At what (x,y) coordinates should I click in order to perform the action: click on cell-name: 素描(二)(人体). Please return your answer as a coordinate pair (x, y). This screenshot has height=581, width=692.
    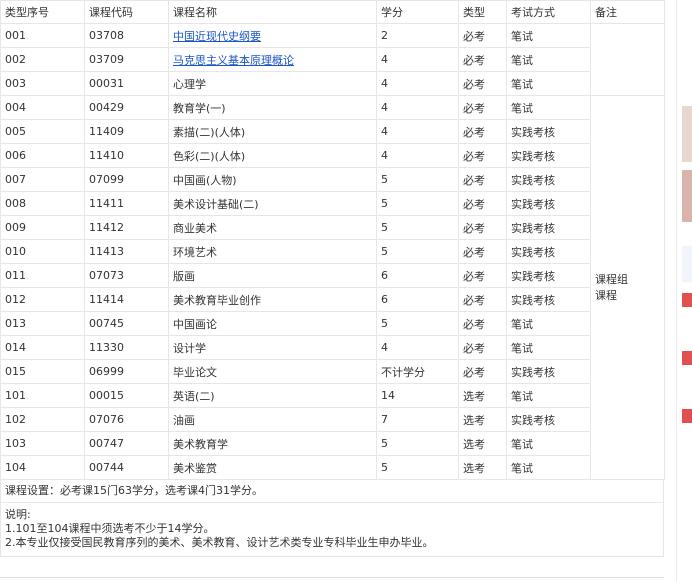
    Looking at the image, I should click on (272, 131).